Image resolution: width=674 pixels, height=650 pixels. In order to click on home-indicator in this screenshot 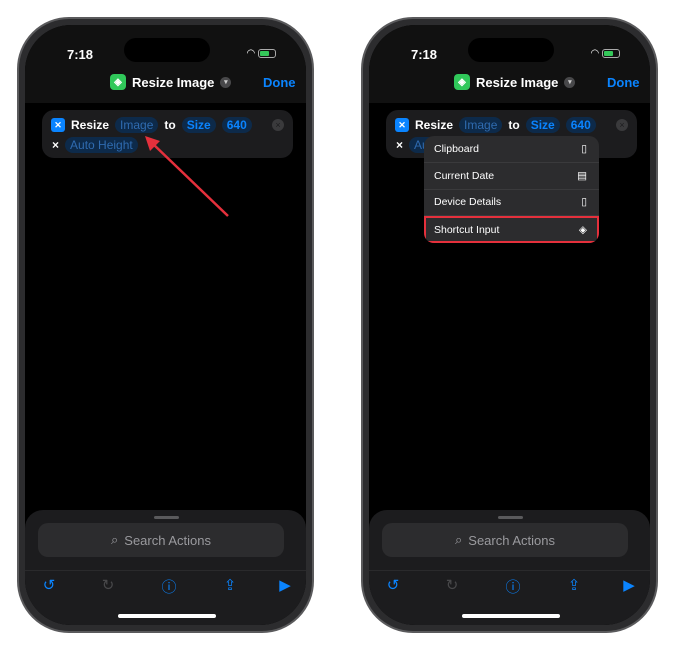, I will do `click(511, 616)`.